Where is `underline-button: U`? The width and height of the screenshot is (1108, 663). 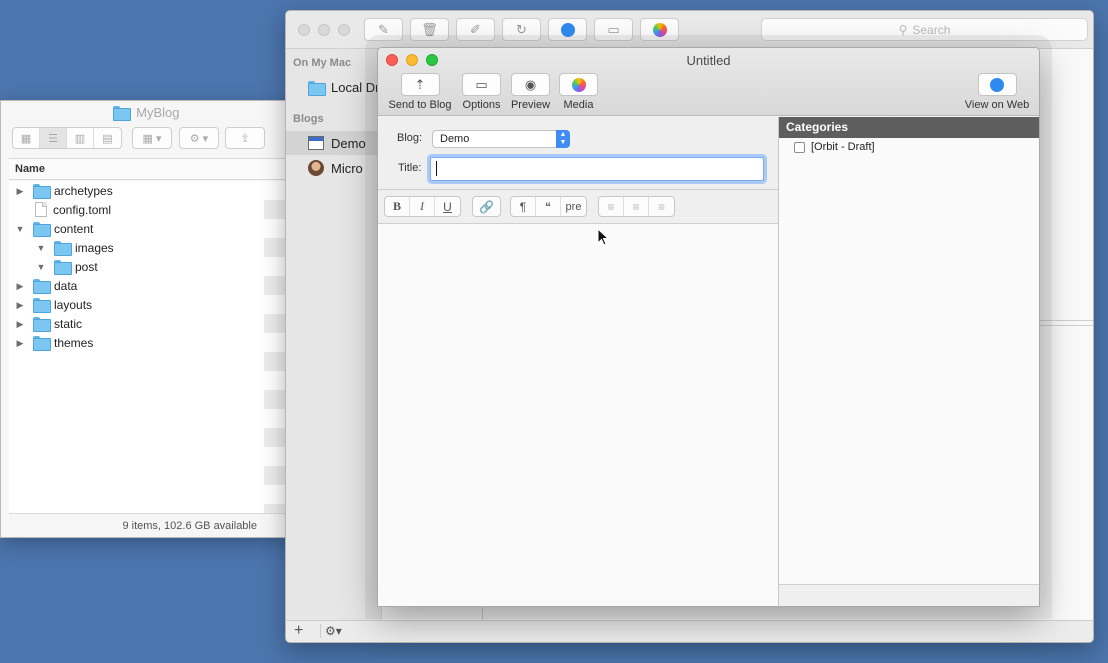 underline-button: U is located at coordinates (447, 206).